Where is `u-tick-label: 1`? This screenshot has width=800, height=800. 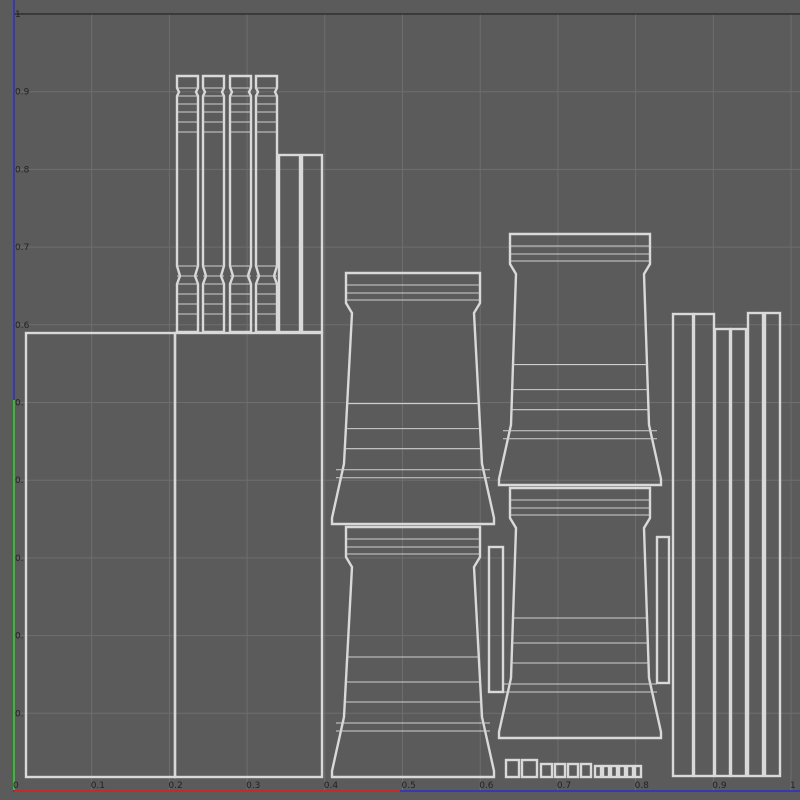
u-tick-label: 1 is located at coordinates (793, 786).